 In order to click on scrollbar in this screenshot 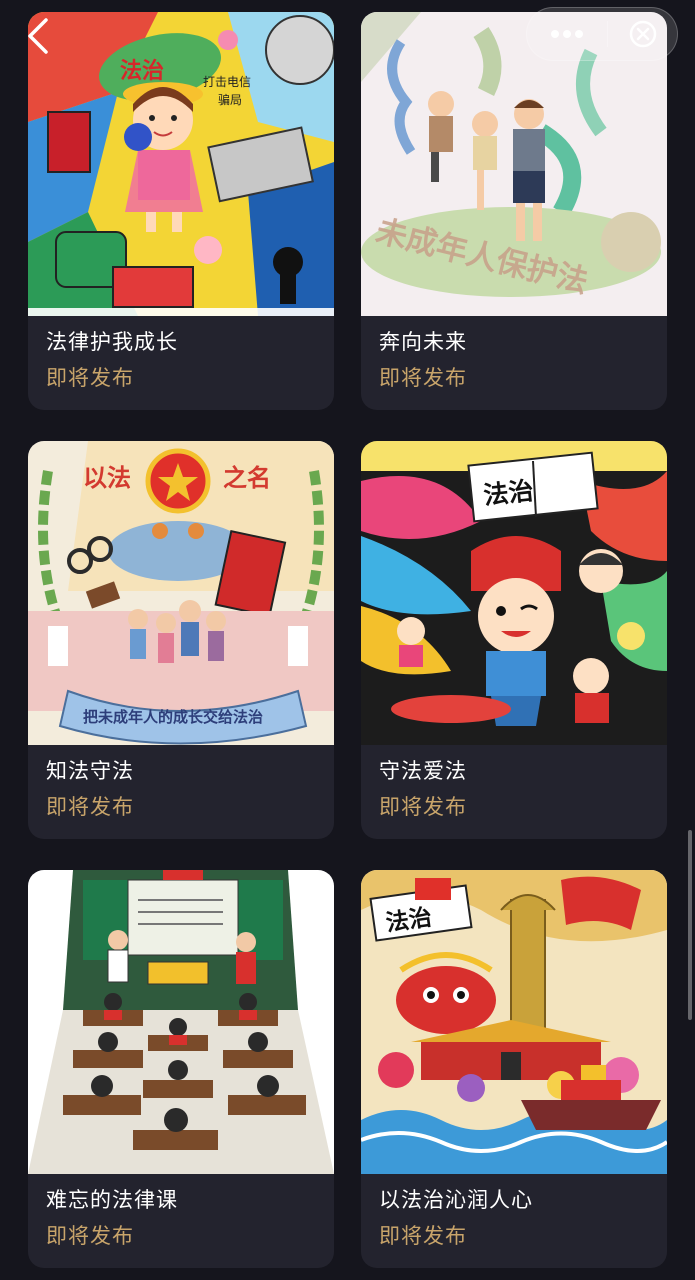, I will do `click(690, 925)`.